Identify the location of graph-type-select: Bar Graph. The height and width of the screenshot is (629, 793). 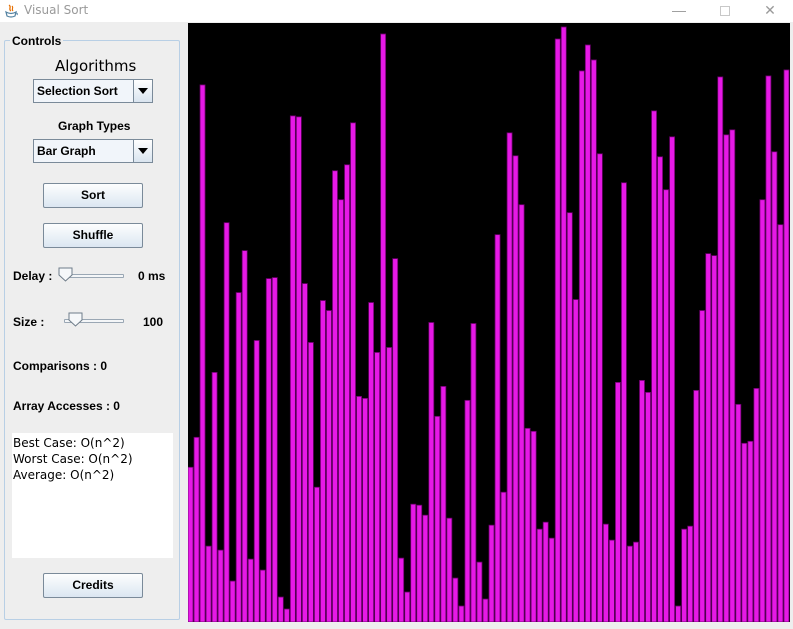
(93, 151).